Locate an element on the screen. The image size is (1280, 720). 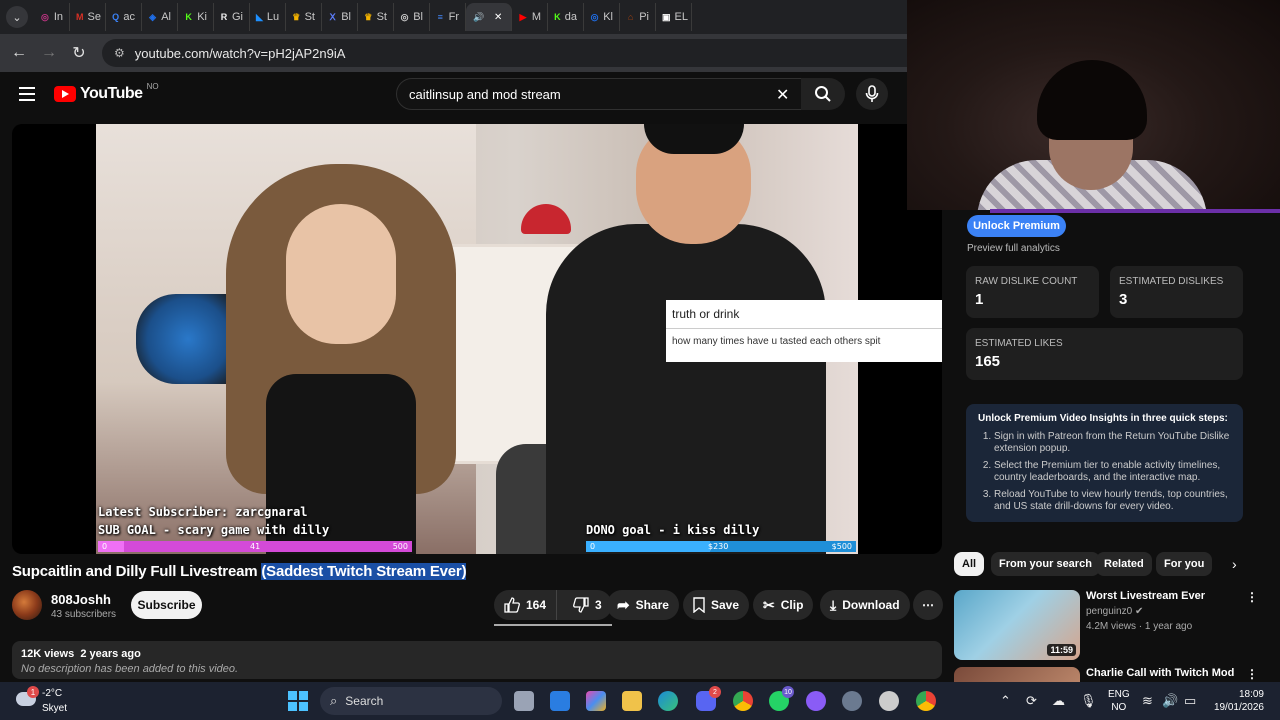
scissors-icon: ✂ is located at coordinates (769, 604).